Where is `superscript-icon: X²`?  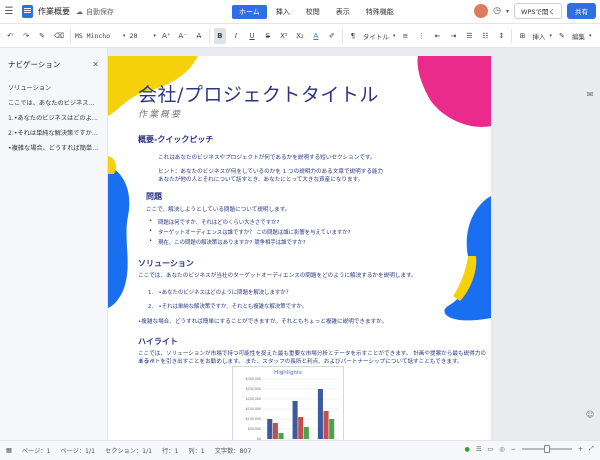 superscript-icon: X² is located at coordinates (284, 36).